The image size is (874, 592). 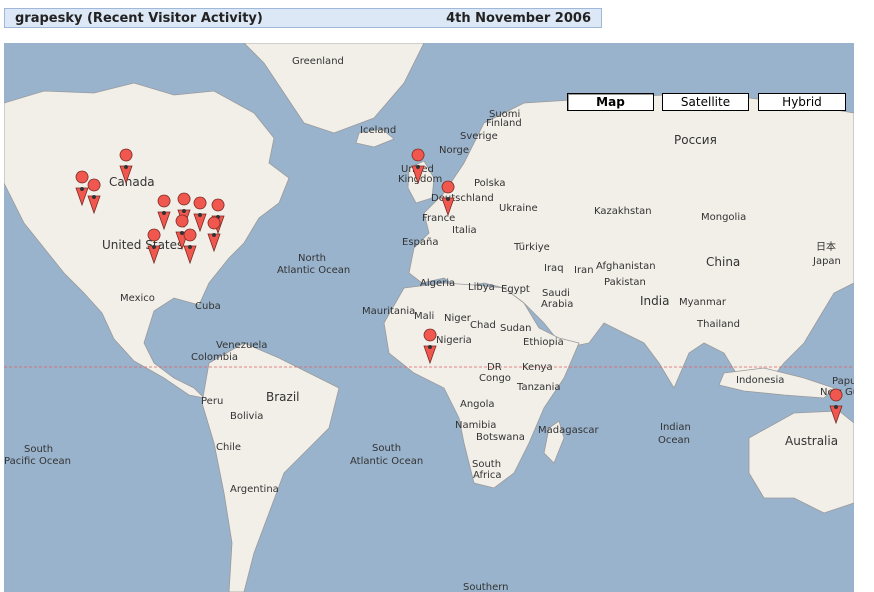 What do you see at coordinates (494, 367) in the screenshot?
I see `label-dr: DR` at bounding box center [494, 367].